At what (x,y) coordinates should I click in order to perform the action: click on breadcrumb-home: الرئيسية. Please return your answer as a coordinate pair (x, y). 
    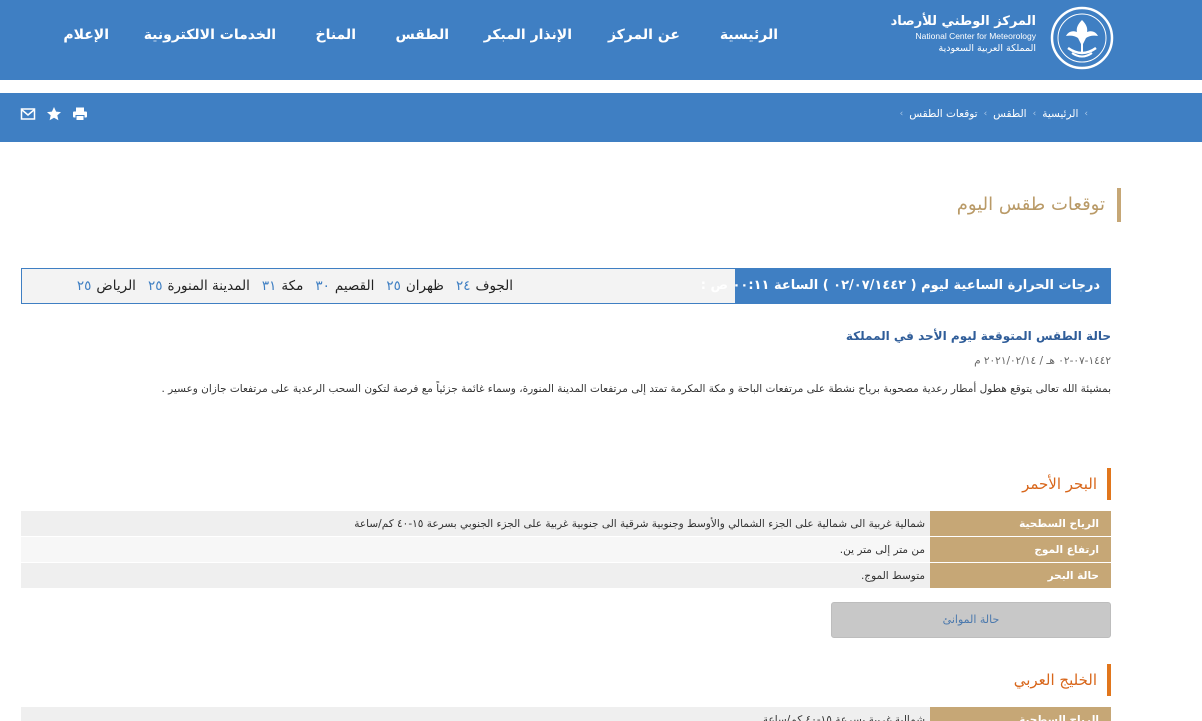
    Looking at the image, I should click on (1060, 114).